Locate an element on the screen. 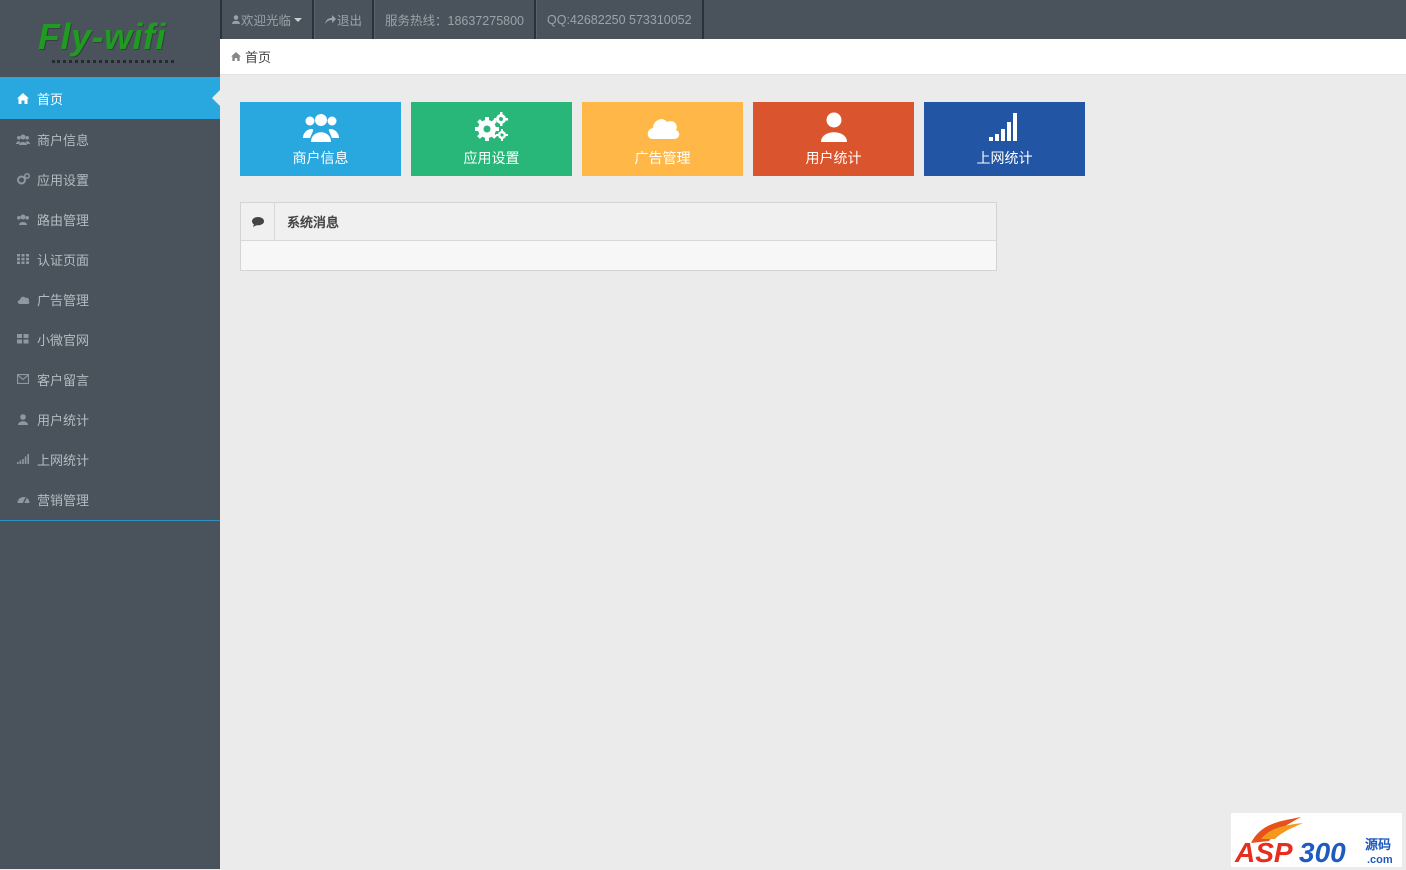  tile-label: 上网统计 is located at coordinates (1004, 158).